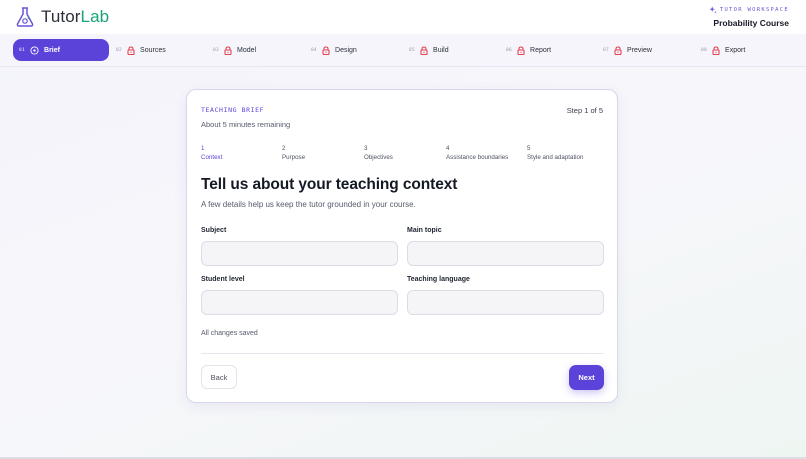  I want to click on substep-label: Purpose, so click(294, 157).